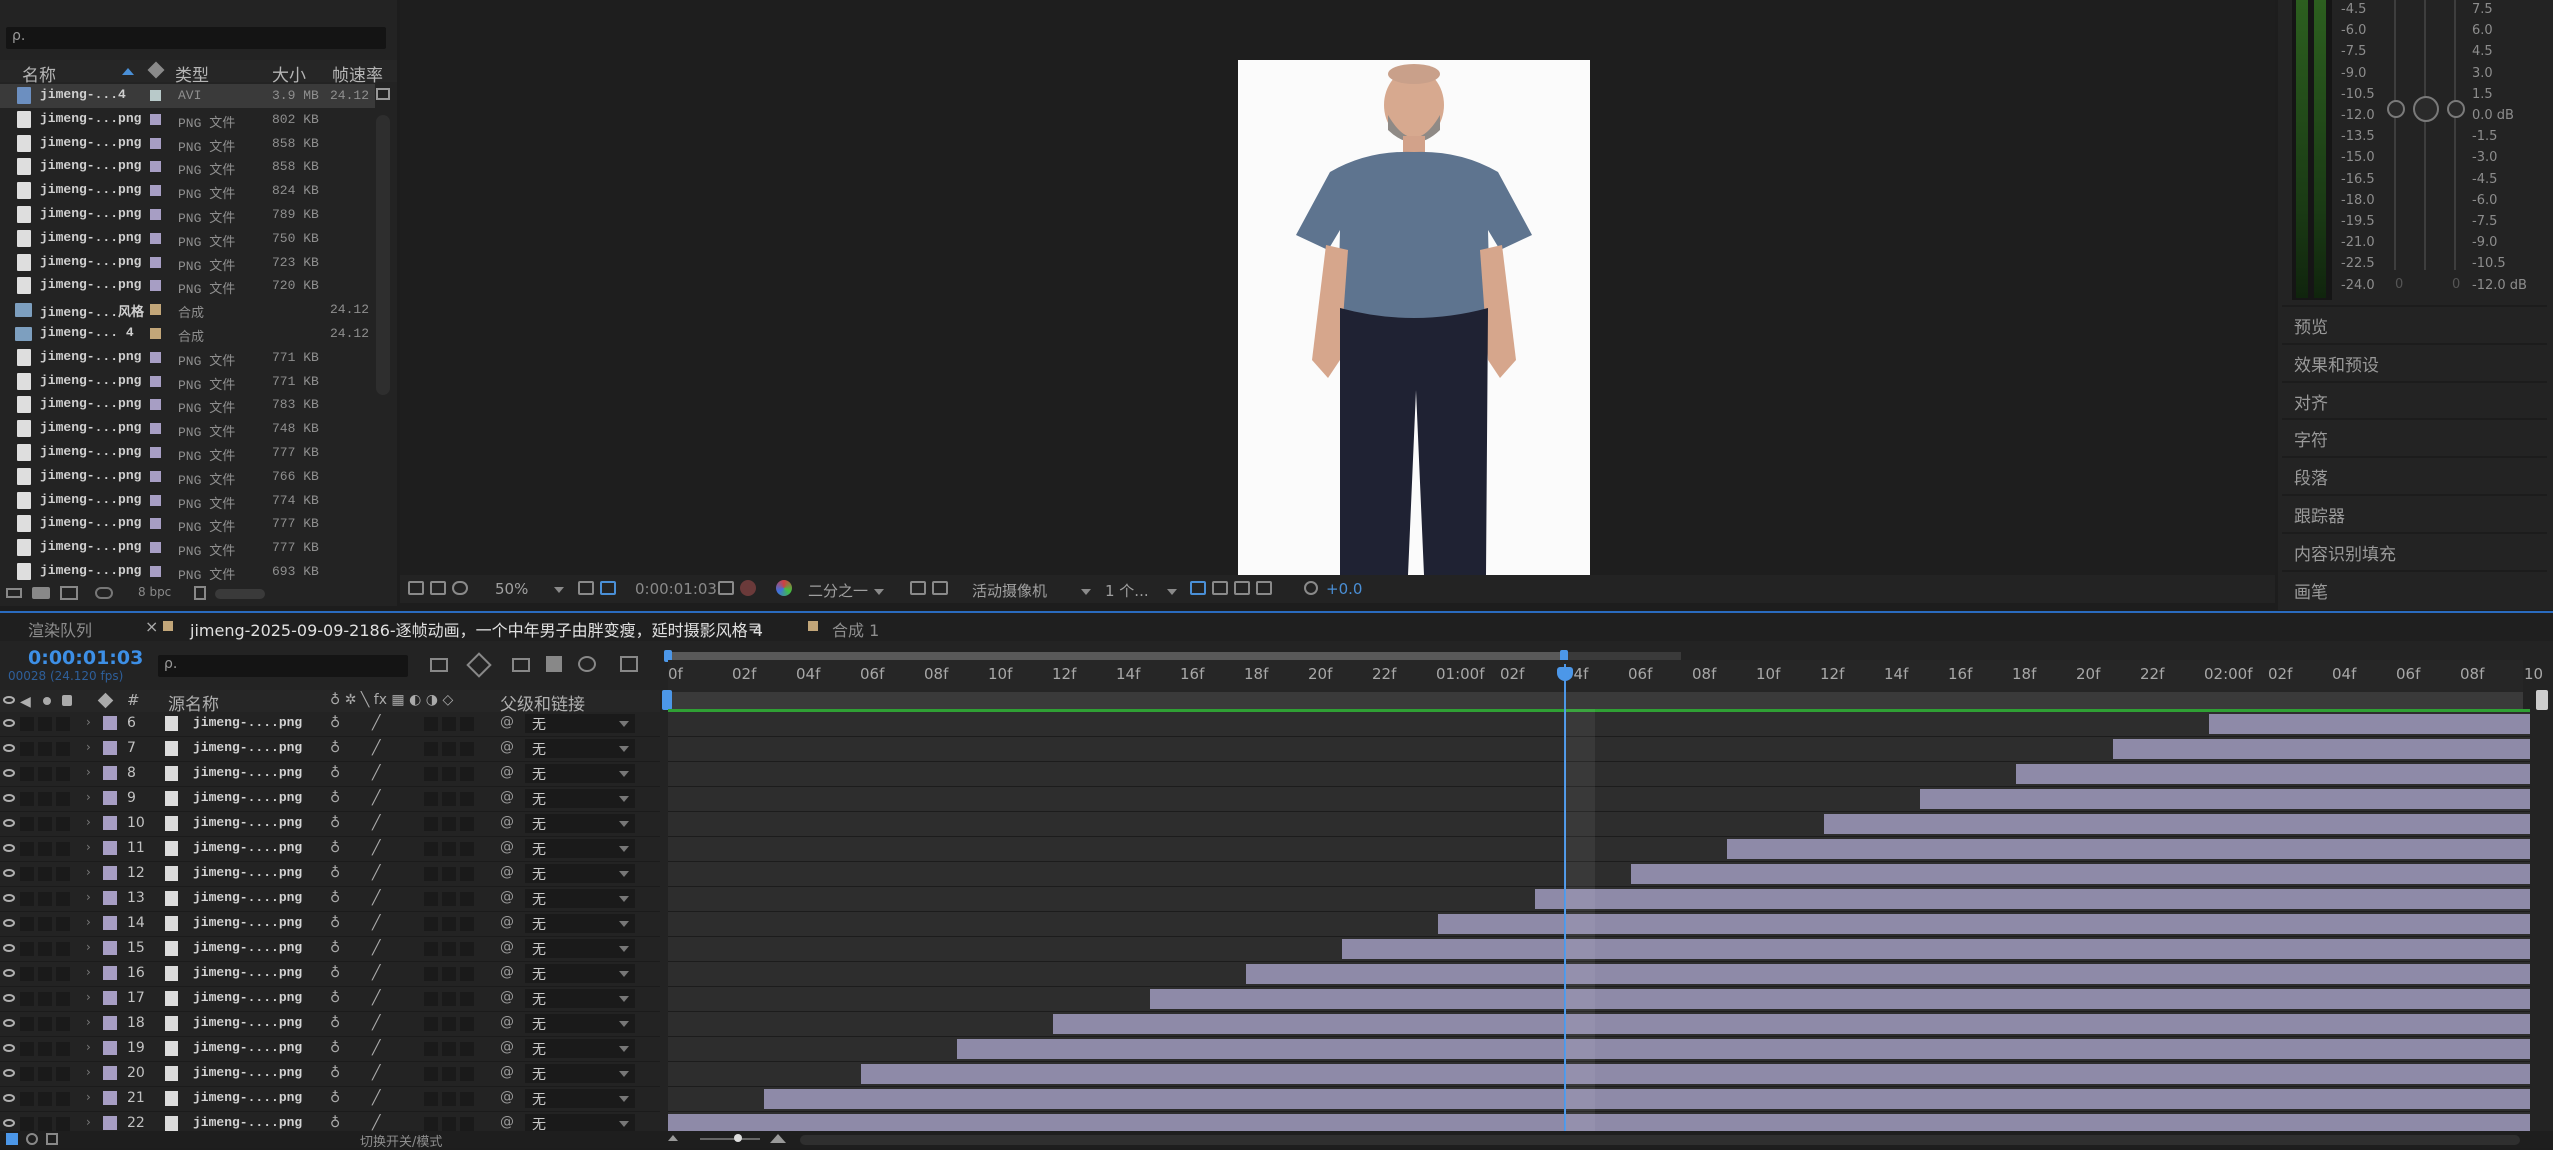 The height and width of the screenshot is (1150, 2553). Describe the element at coordinates (586, 588) in the screenshot. I see `safe-margins-icon` at that location.